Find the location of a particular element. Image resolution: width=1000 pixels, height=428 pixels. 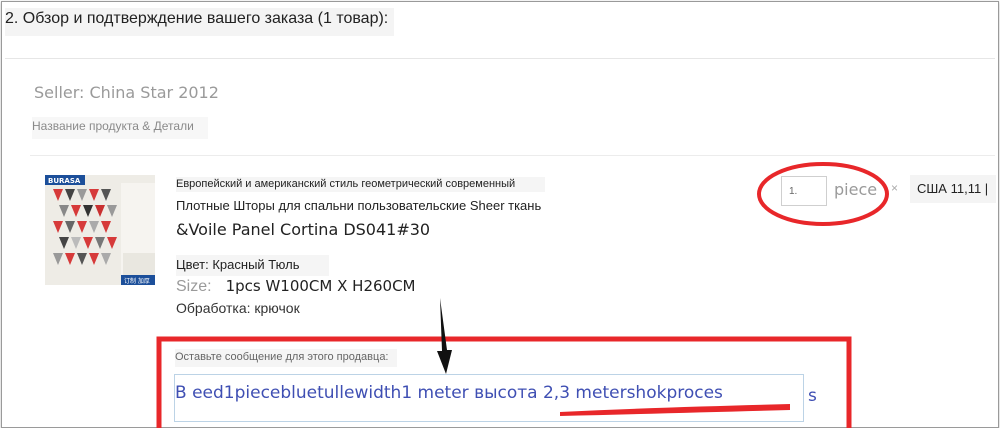

product-title-line3: &Voile Panel Cortina DS041#30 is located at coordinates (303, 229).